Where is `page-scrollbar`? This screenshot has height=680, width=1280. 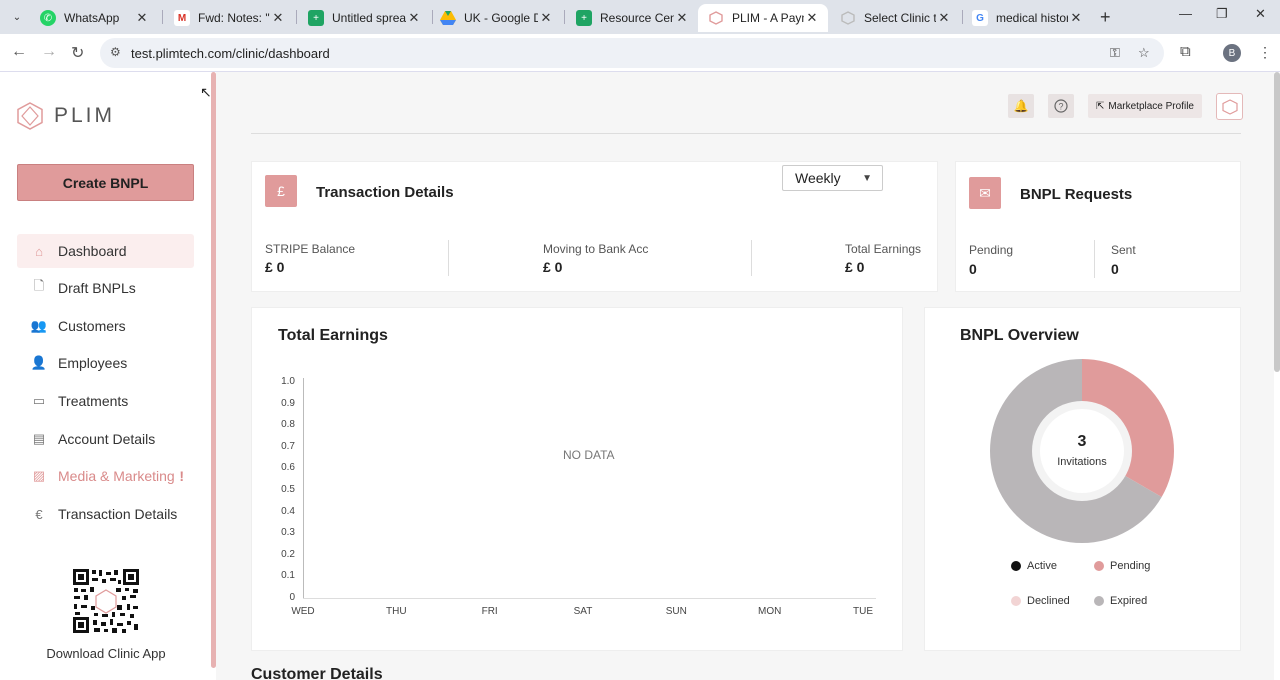 page-scrollbar is located at coordinates (1277, 222).